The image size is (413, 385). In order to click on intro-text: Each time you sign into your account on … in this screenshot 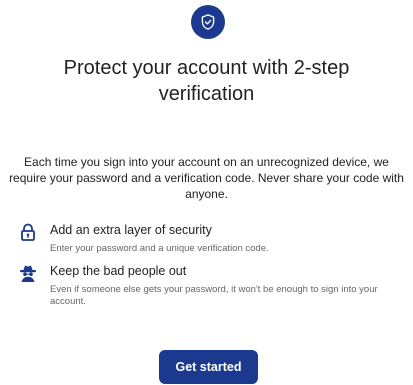, I will do `click(206, 178)`.